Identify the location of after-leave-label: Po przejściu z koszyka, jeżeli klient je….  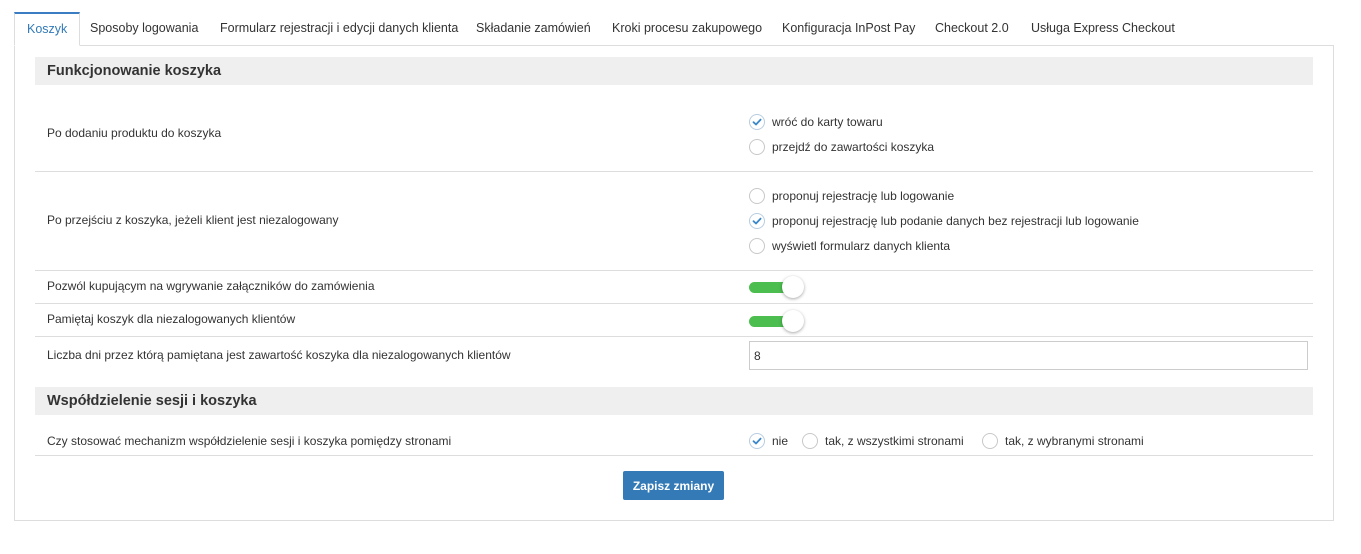
(193, 220).